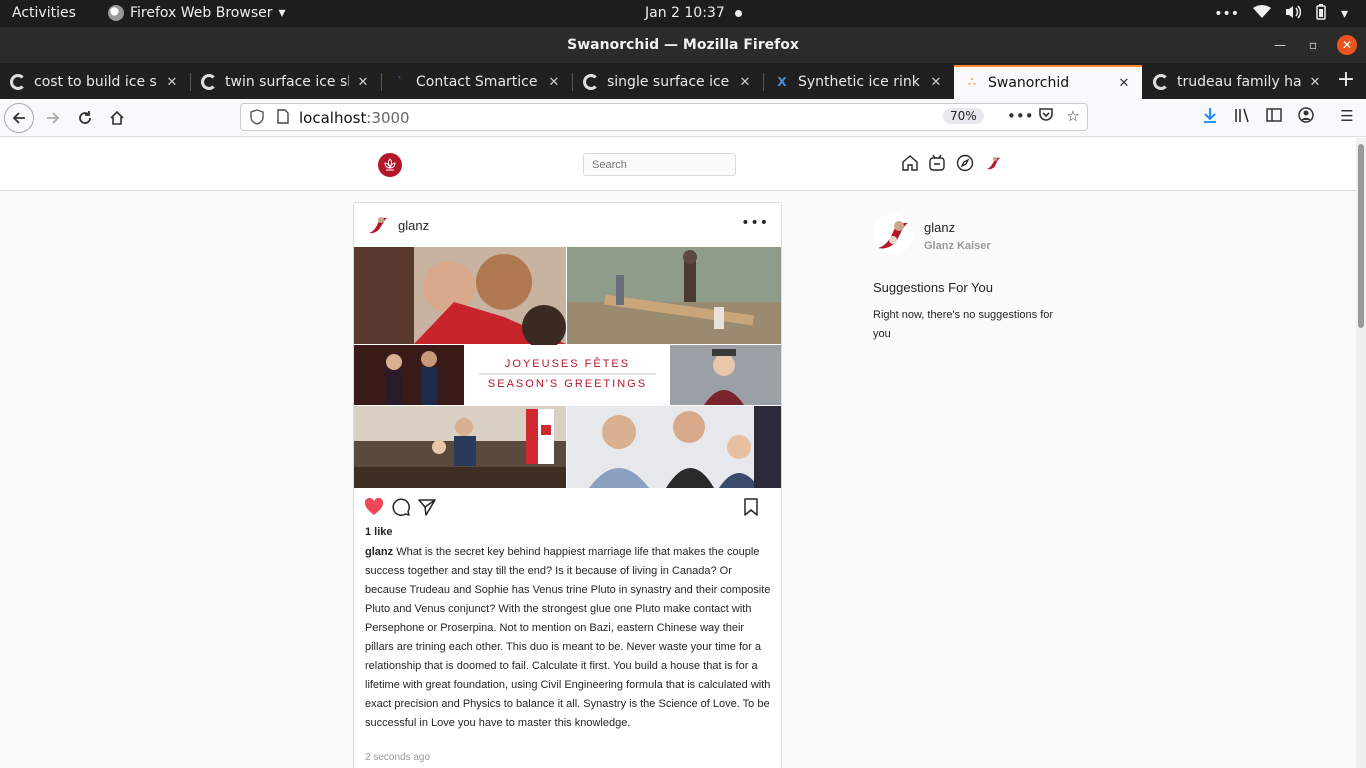 This screenshot has height=768, width=1366. What do you see at coordinates (859, 82) in the screenshot?
I see `tab-synthetic-ice: X Synthetic ice rink | X ✕` at bounding box center [859, 82].